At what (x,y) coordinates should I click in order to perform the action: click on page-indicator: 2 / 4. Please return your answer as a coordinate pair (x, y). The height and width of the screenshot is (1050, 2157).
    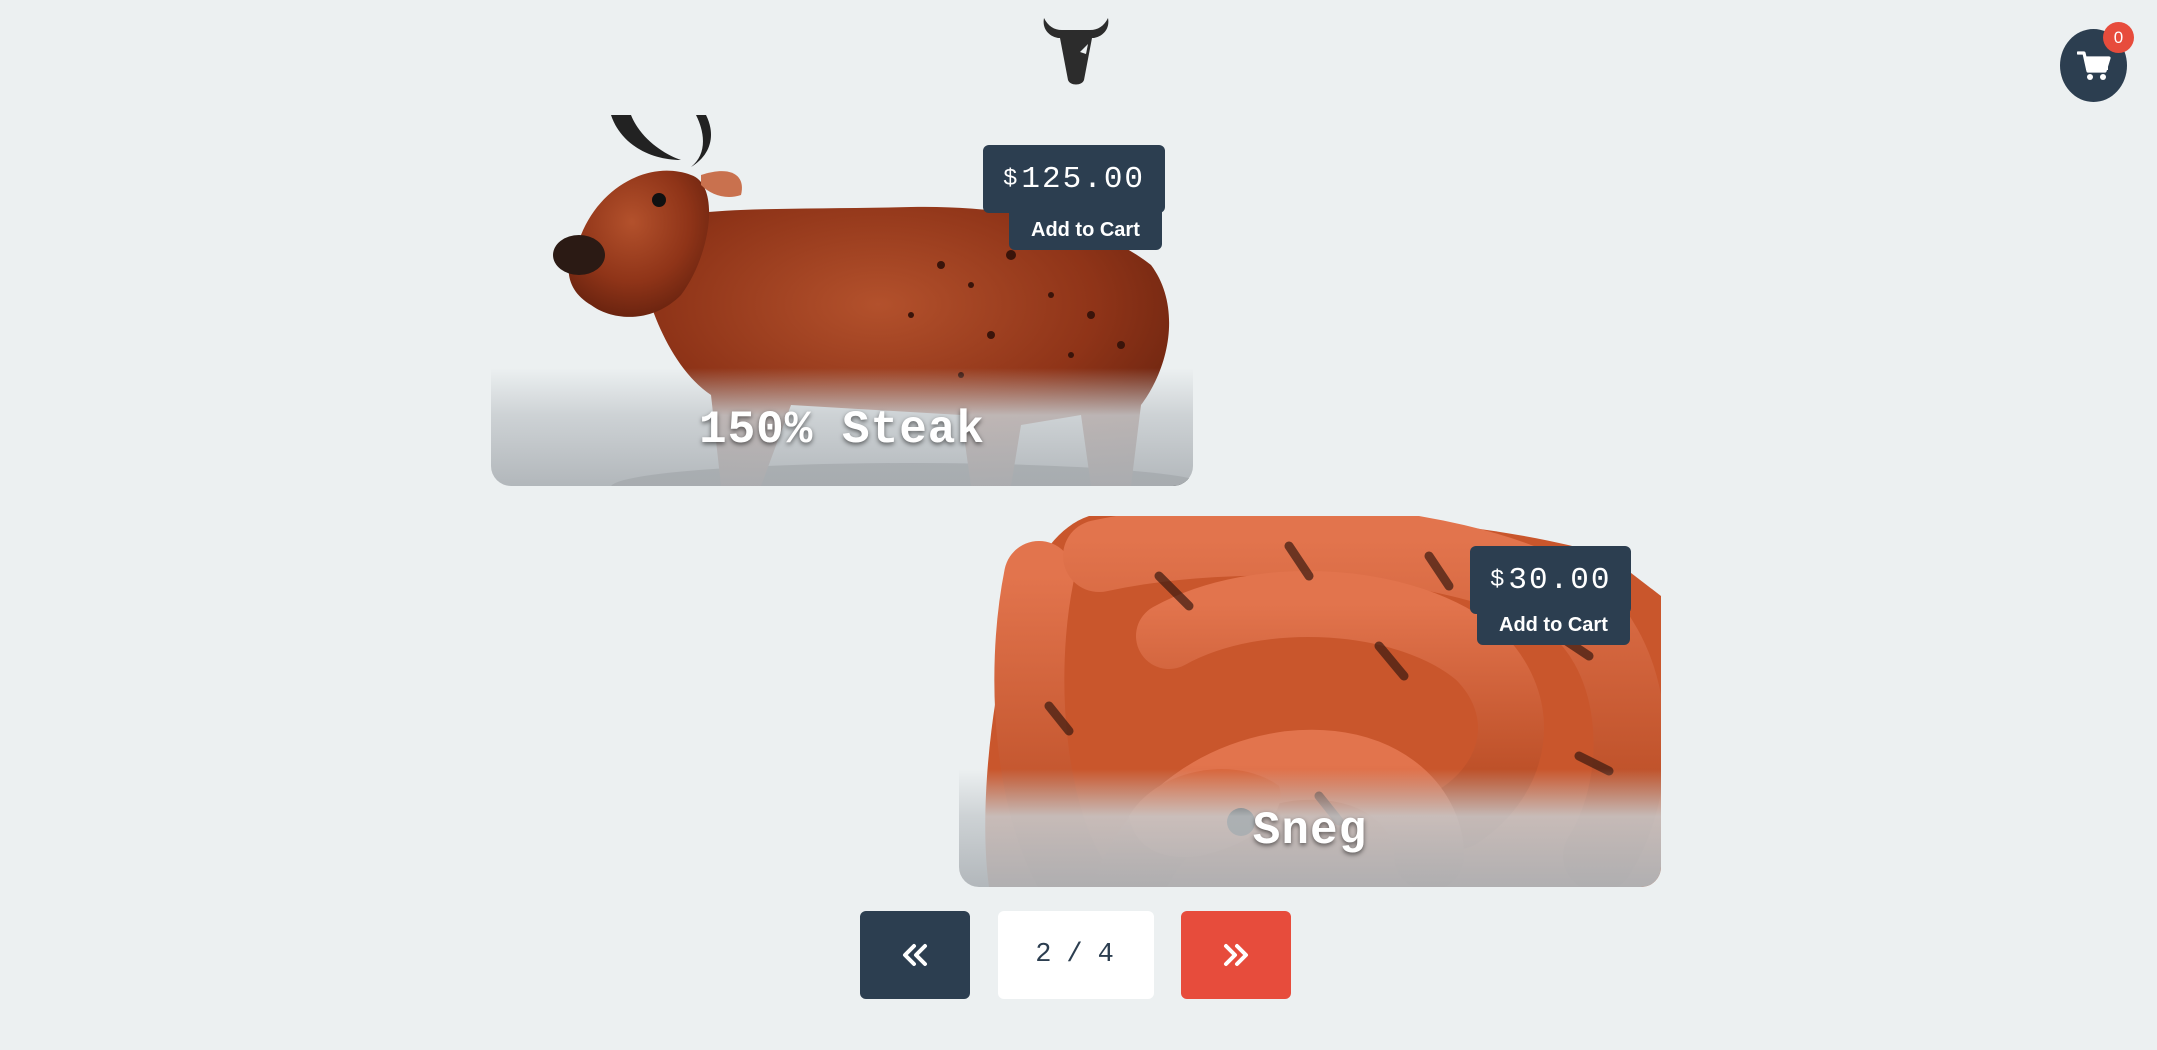
    Looking at the image, I should click on (1076, 955).